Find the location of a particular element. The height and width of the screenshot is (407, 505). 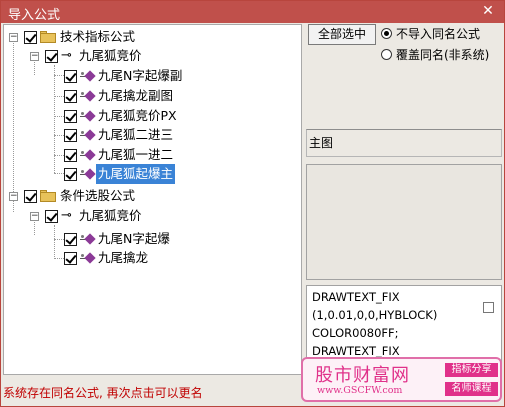

tree-leaf: 九尾狐一进二 is located at coordinates (149, 155).